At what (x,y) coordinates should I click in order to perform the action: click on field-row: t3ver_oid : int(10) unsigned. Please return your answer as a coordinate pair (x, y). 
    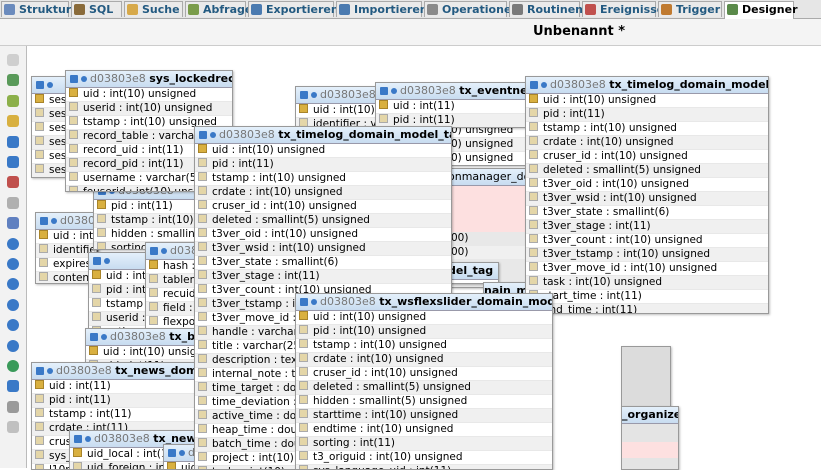
    Looking at the image, I should click on (647, 185).